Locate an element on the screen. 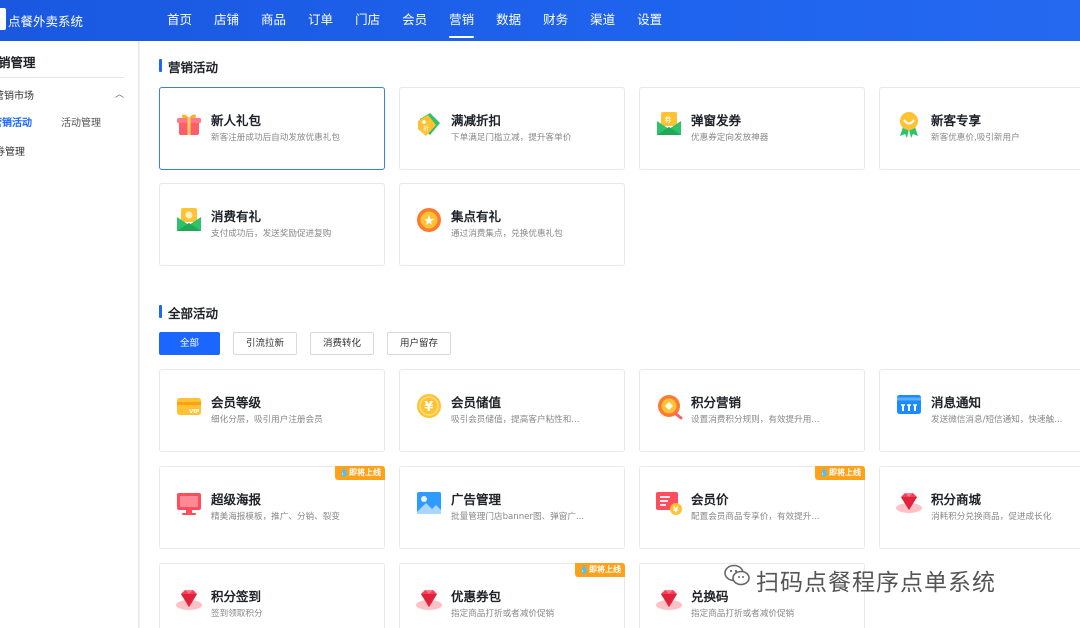  card-description: 签到领取积分 is located at coordinates (237, 614).